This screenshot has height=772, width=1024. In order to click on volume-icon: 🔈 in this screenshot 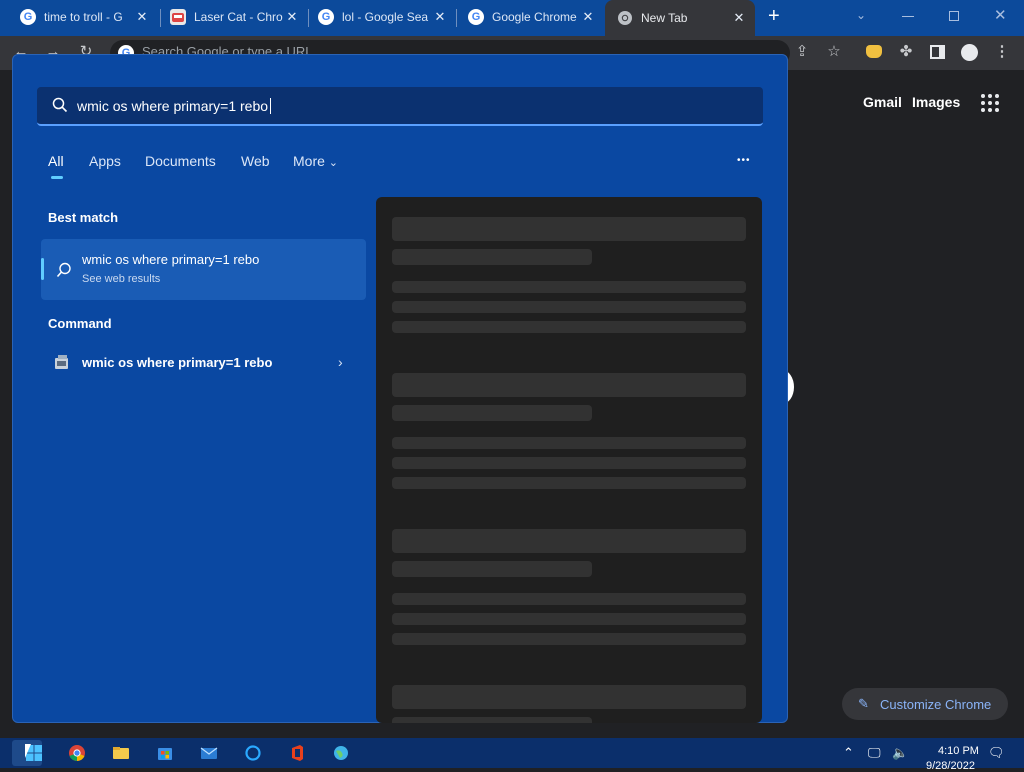, I will do `click(900, 753)`.